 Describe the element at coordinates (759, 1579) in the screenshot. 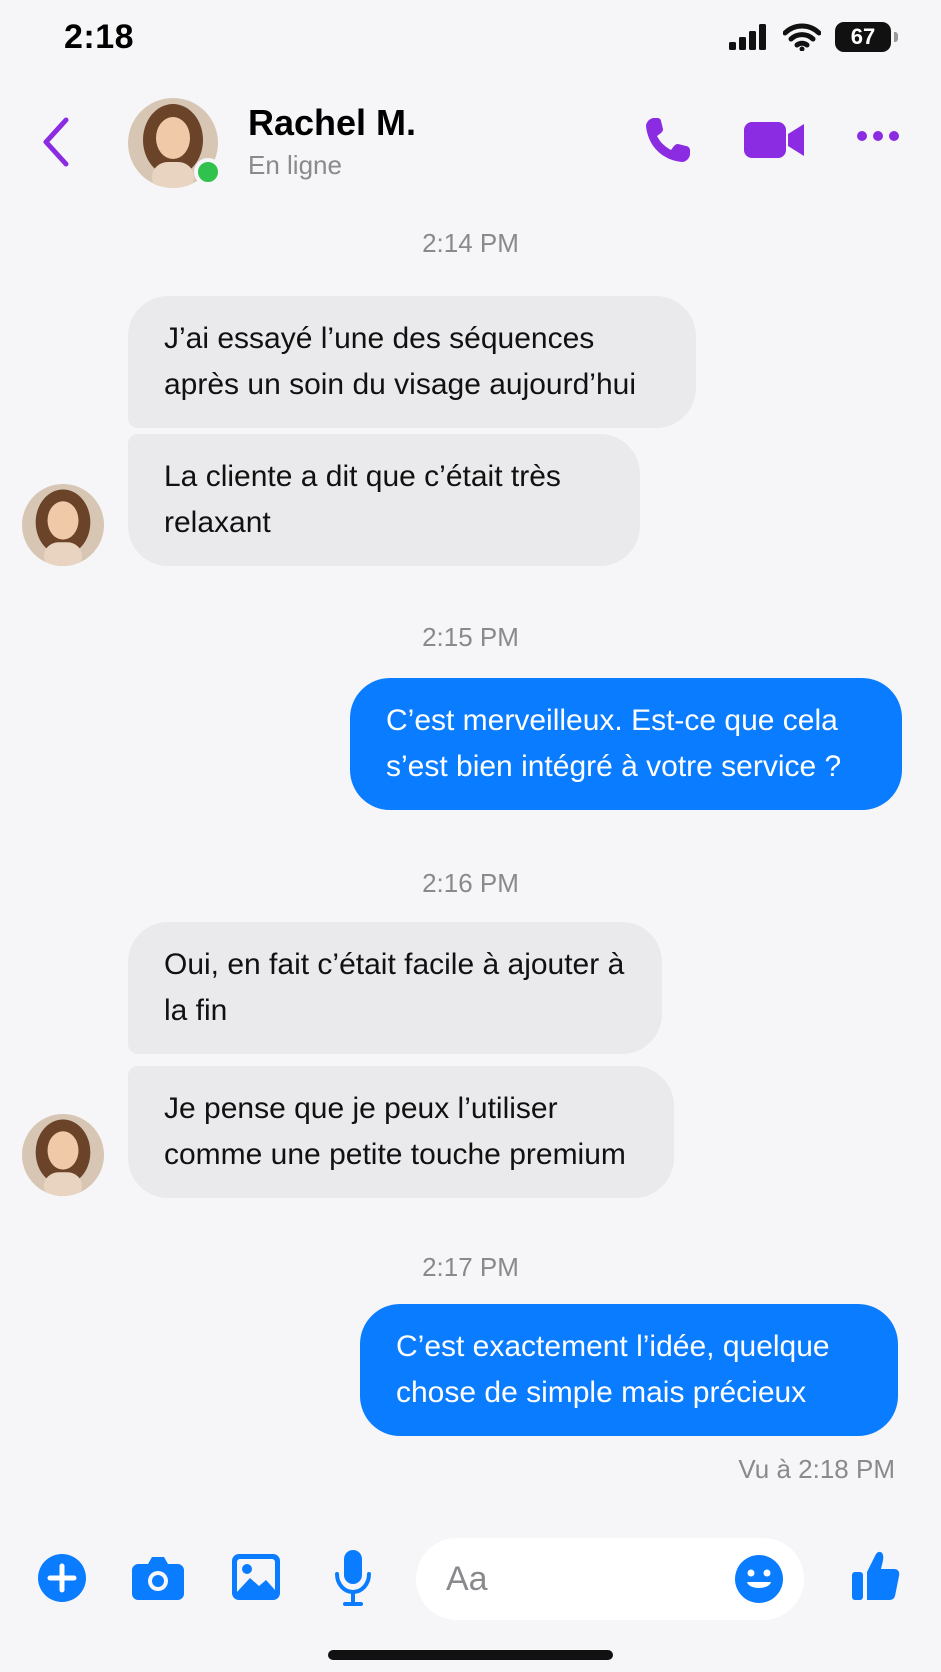

I see `emoji-icon` at that location.